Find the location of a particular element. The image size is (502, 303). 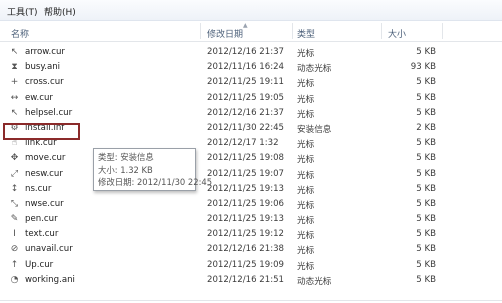

move-cursor-icon: ✥ is located at coordinates (14, 158).